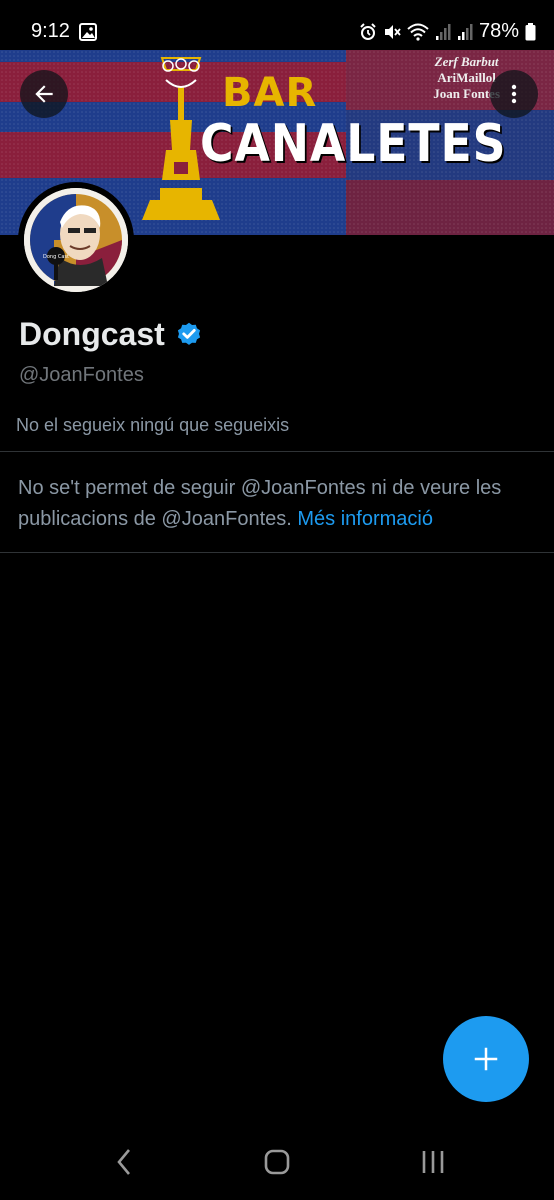 The height and width of the screenshot is (1200, 554). I want to click on banner-credit: AriMaillol, so click(466, 77).